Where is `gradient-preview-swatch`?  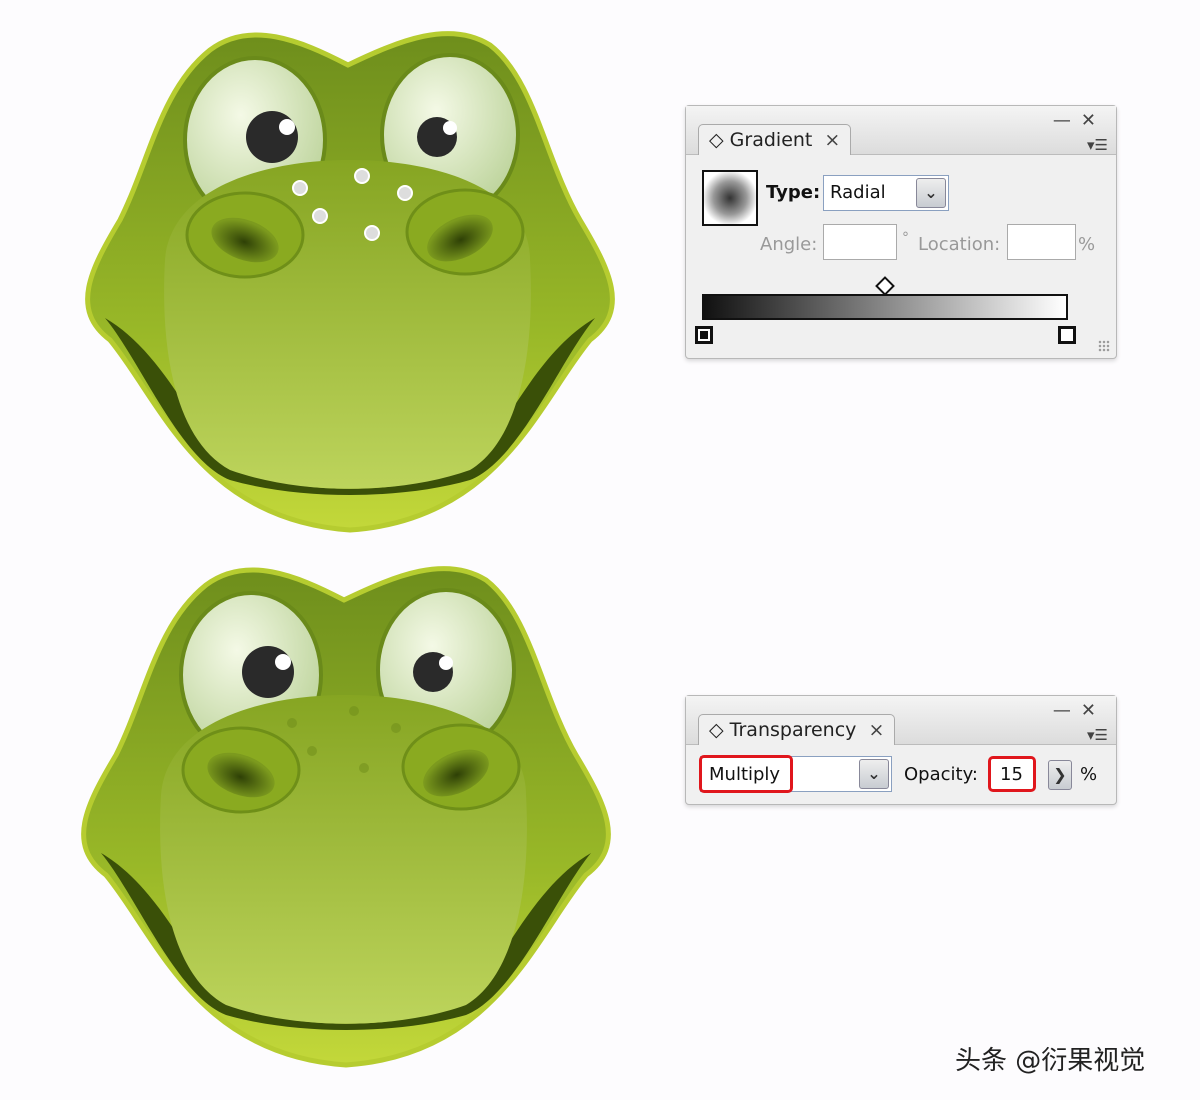
gradient-preview-swatch is located at coordinates (730, 198).